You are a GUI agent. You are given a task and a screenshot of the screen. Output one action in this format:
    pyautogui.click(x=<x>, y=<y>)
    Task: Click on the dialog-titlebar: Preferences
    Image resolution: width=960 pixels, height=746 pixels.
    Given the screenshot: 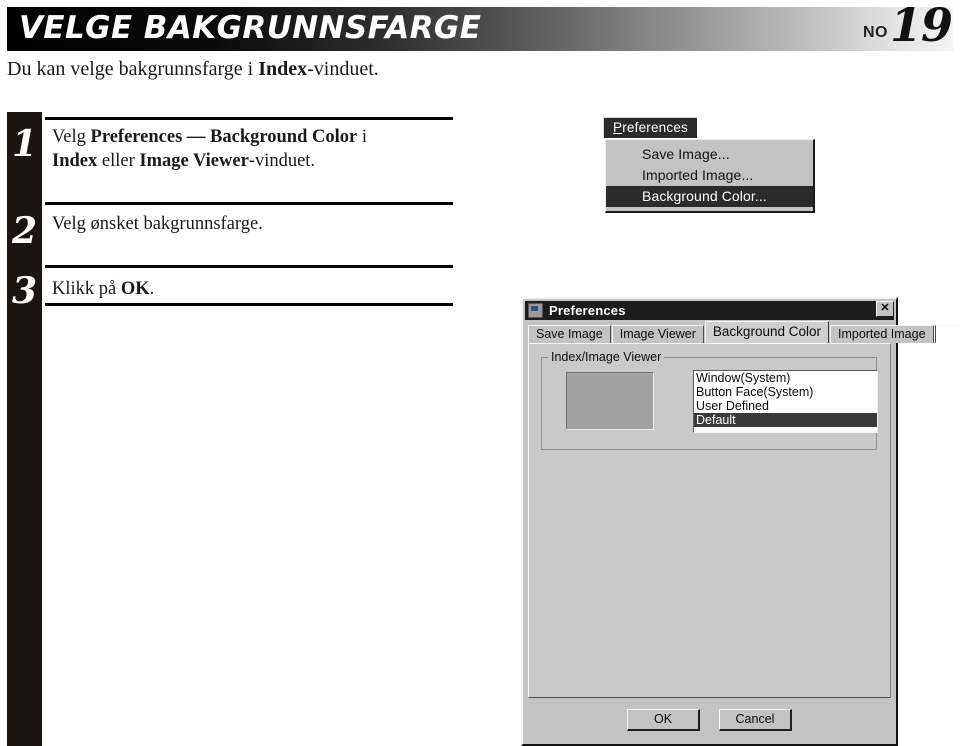 What is the action you would take?
    pyautogui.click(x=709, y=310)
    